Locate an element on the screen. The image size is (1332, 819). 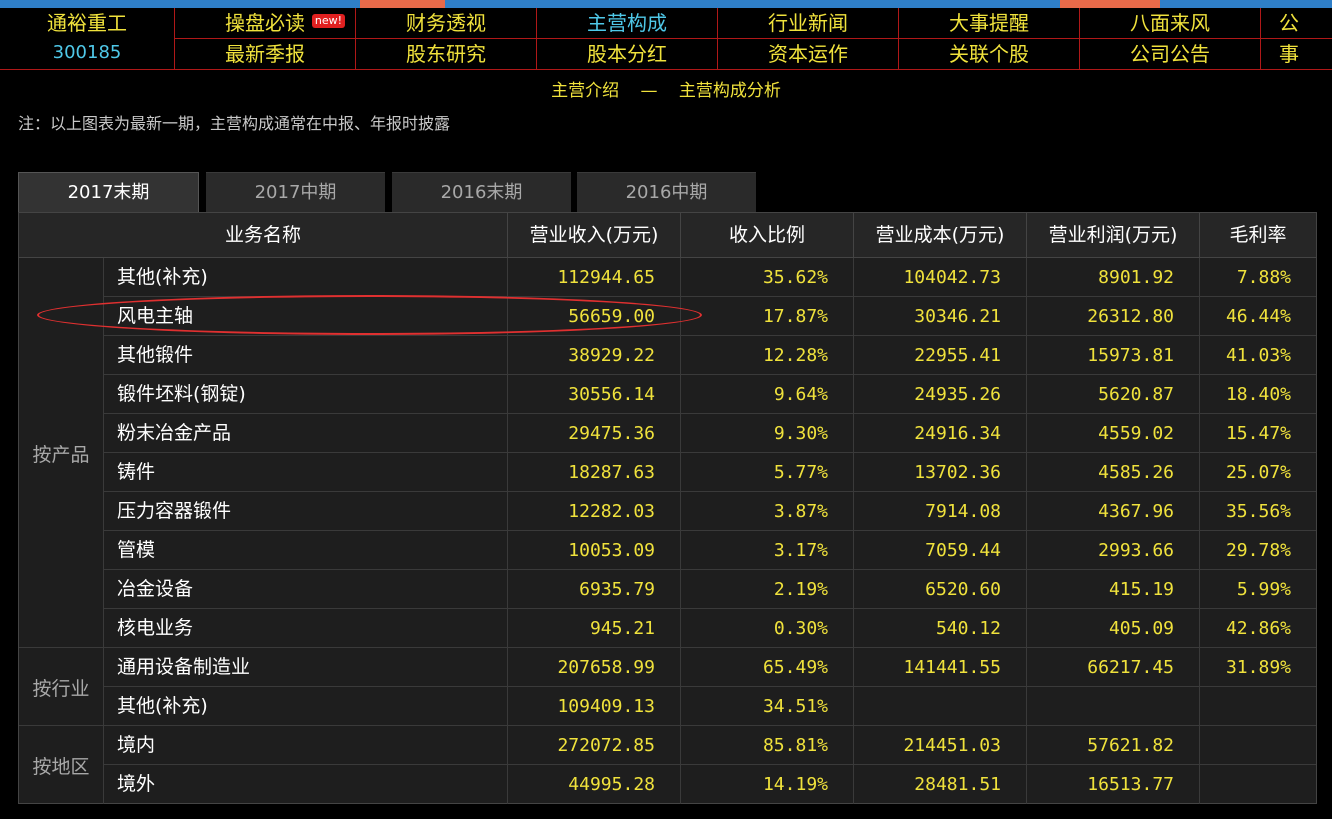
tab-2016-interim: 2016中期 is located at coordinates (666, 192).